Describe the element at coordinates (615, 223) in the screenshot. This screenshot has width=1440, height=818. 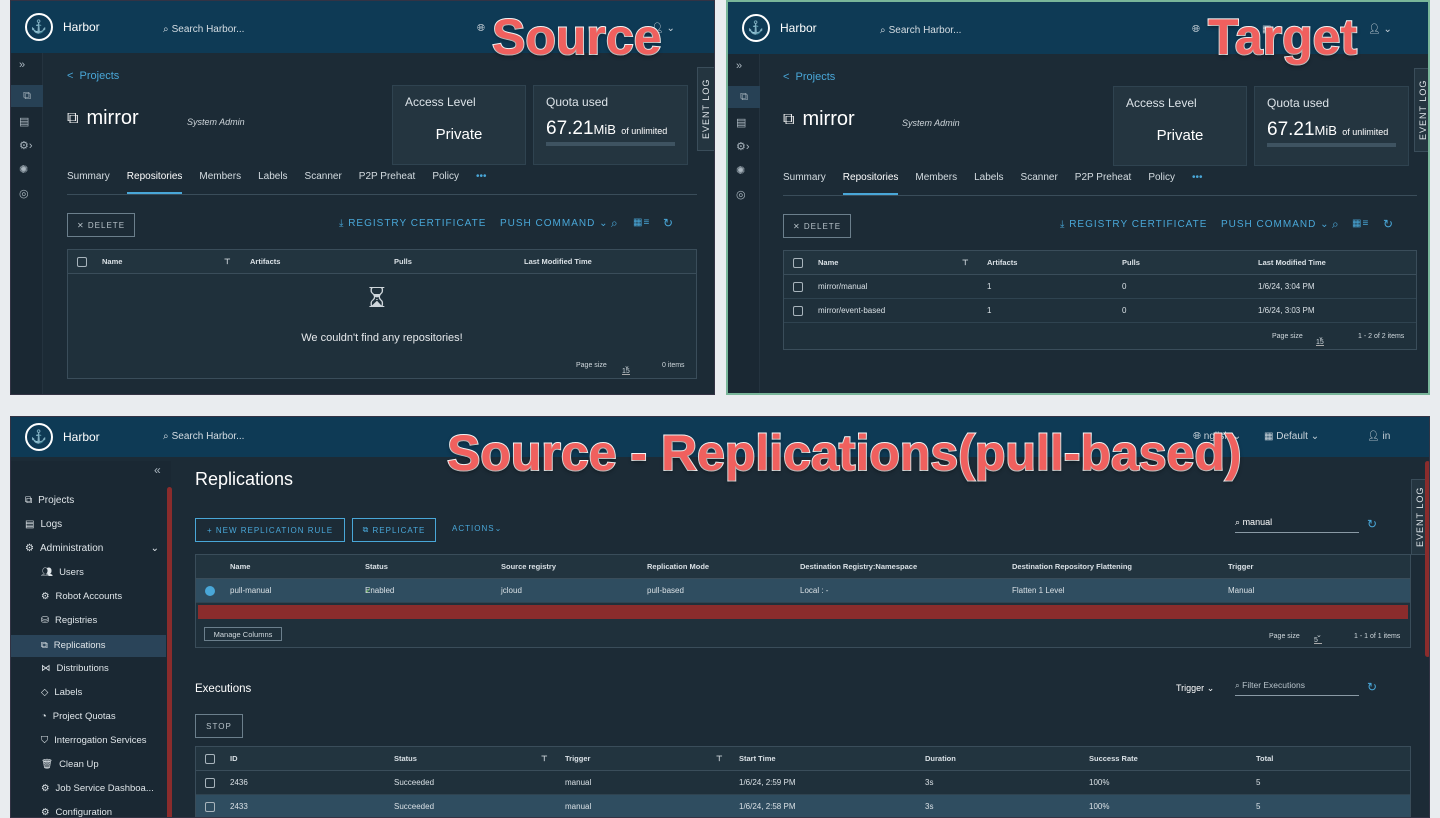
I see `search-icon: ⌕` at that location.